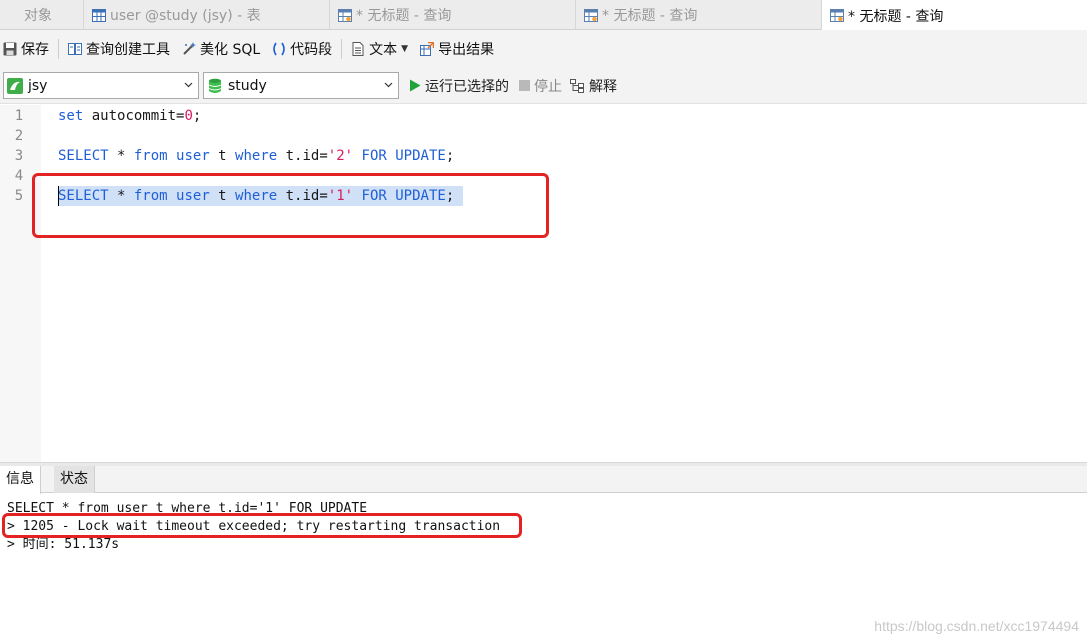  I want to click on save-icon, so click(10, 49).